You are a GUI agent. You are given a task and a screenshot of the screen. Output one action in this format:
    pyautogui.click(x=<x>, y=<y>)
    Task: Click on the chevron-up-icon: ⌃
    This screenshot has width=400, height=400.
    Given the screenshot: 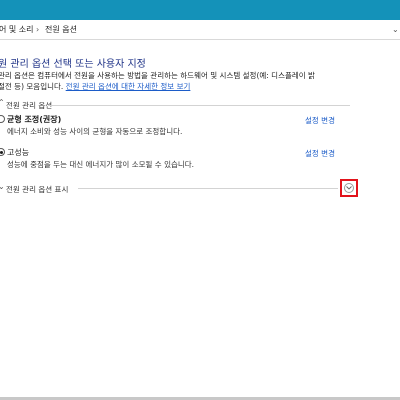 What is the action you would take?
    pyautogui.click(x=2, y=102)
    